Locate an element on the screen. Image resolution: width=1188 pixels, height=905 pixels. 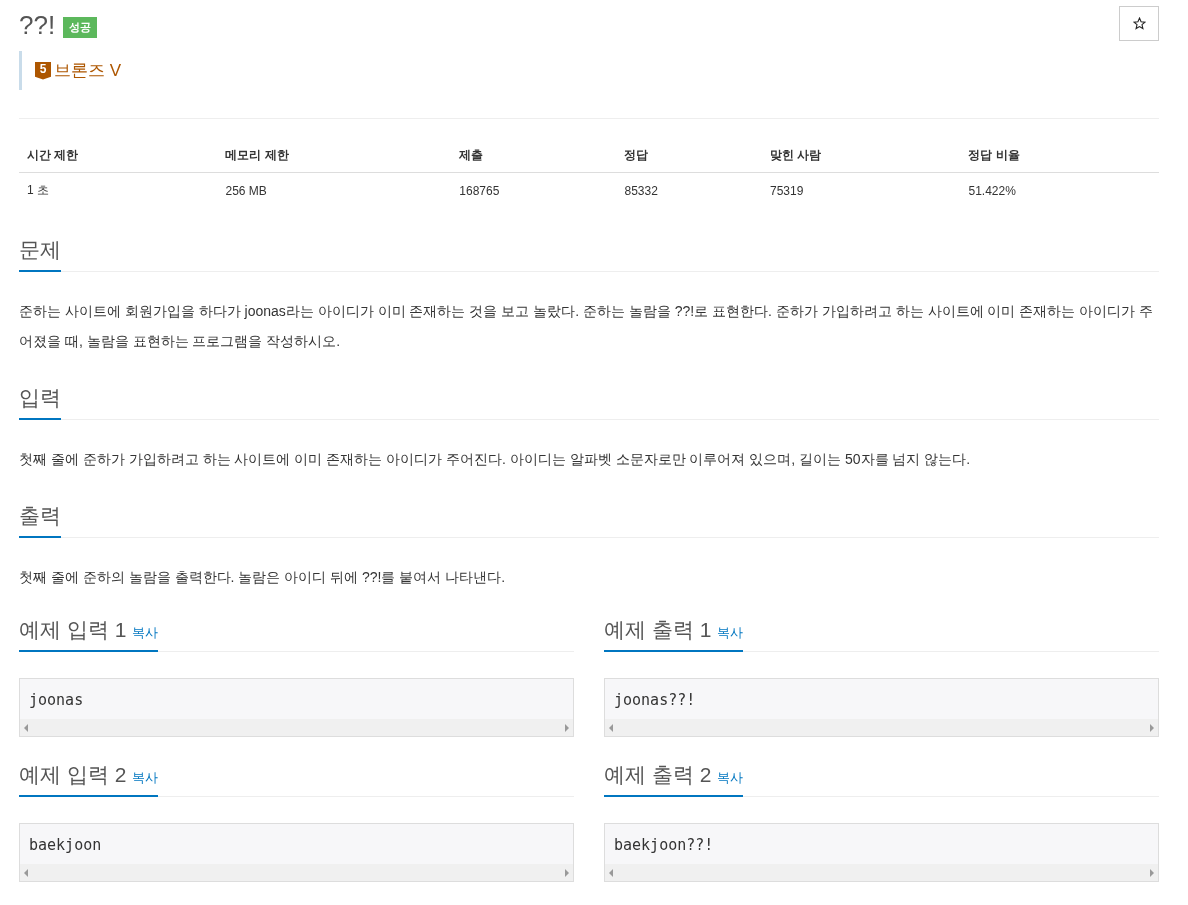
table-cell: 1 초 is located at coordinates (118, 190).